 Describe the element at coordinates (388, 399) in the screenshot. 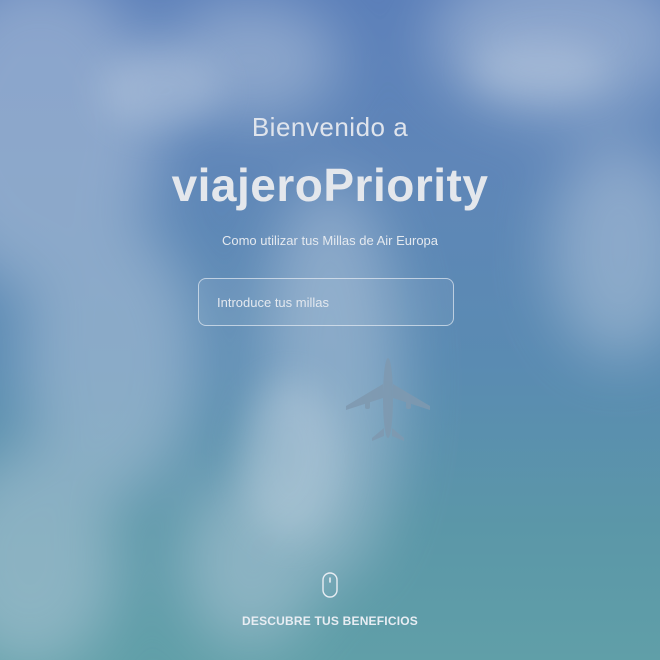

I see `airplane-icon` at that location.